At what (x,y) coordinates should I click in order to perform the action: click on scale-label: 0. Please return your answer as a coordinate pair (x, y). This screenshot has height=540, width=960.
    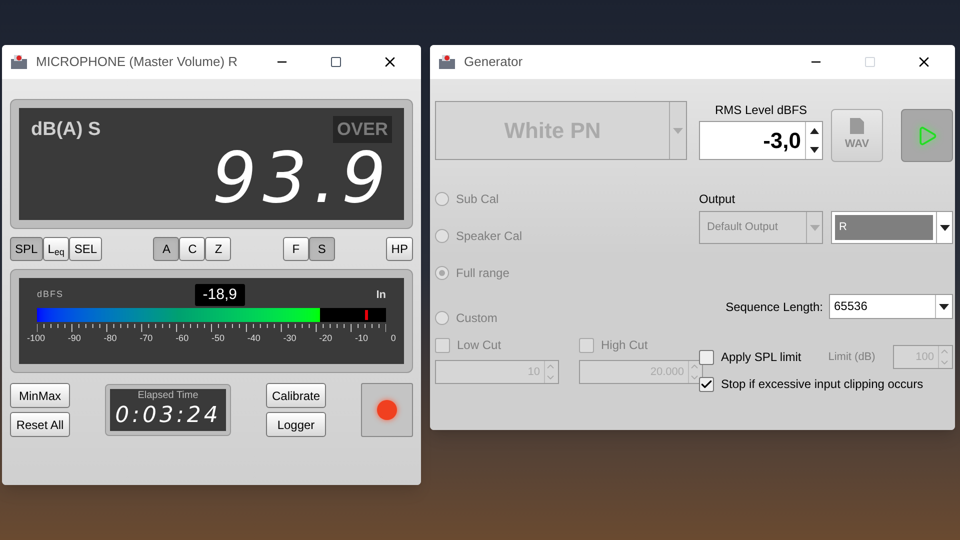
    Looking at the image, I should click on (393, 338).